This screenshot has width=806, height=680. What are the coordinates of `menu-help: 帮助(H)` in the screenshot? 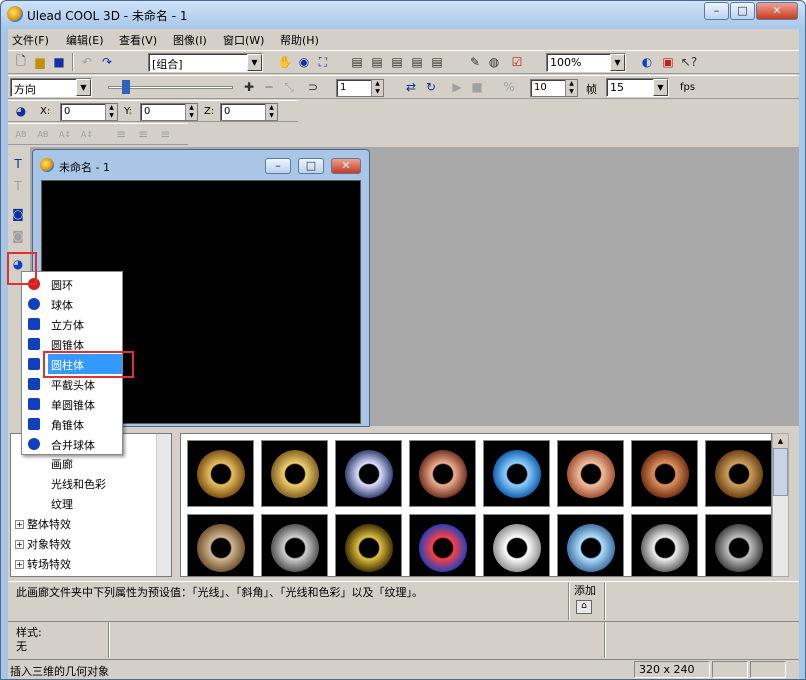 It's located at (299, 40).